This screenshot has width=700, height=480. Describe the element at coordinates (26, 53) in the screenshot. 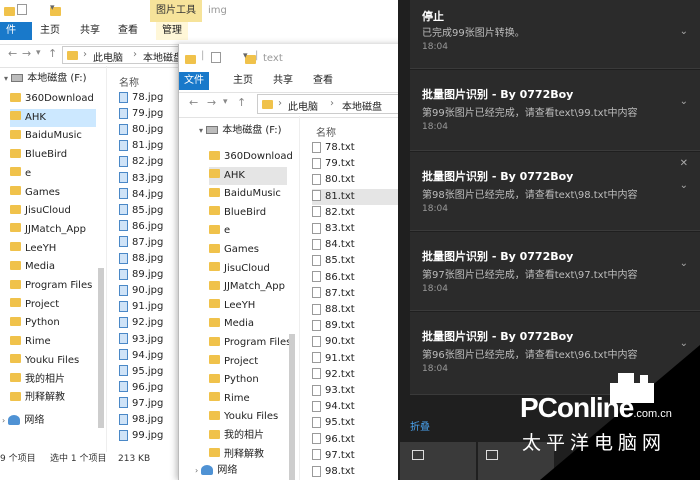

I see `forward-icon: →` at that location.